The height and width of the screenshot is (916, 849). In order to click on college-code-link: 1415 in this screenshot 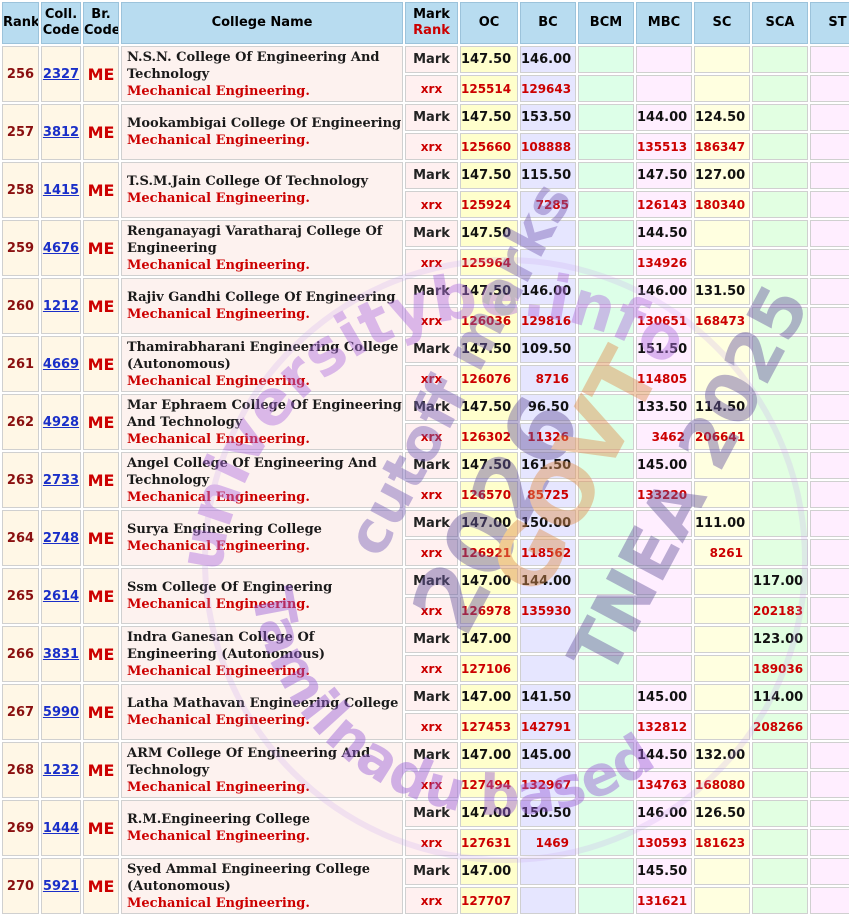, I will do `click(61, 190)`.